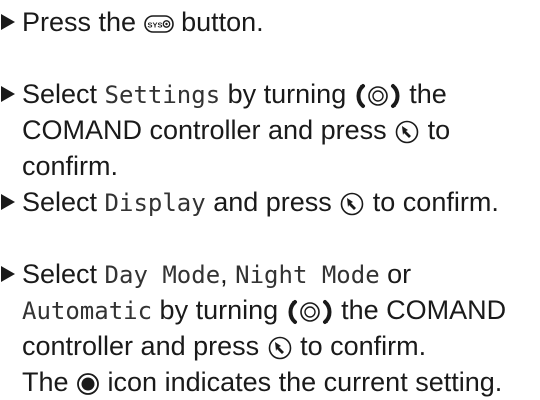 Image resolution: width=540 pixels, height=400 pixels. I want to click on instruction-line: Select Display and press to confirm., so click(260, 202).